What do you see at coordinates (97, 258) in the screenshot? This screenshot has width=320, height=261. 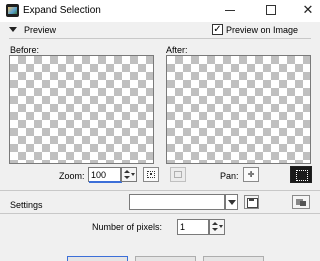 I see `ok-button` at bounding box center [97, 258].